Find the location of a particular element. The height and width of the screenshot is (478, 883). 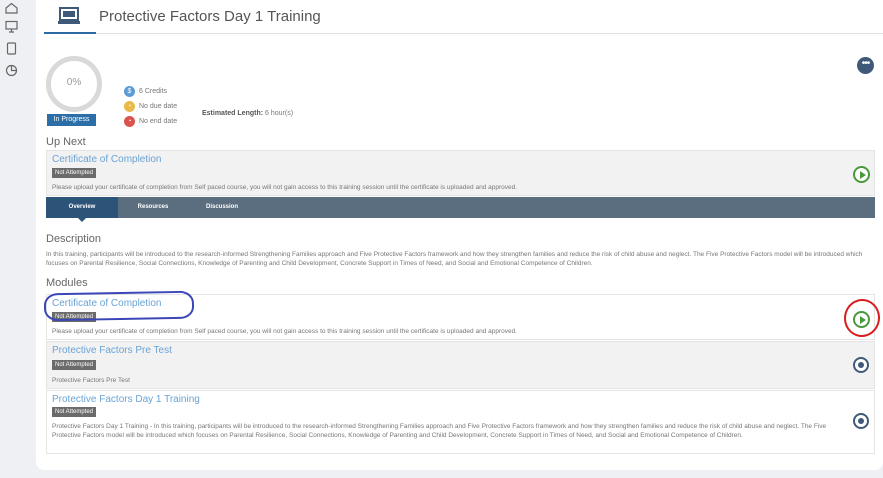

credits-row: $ 6 Credits is located at coordinates (145, 91).